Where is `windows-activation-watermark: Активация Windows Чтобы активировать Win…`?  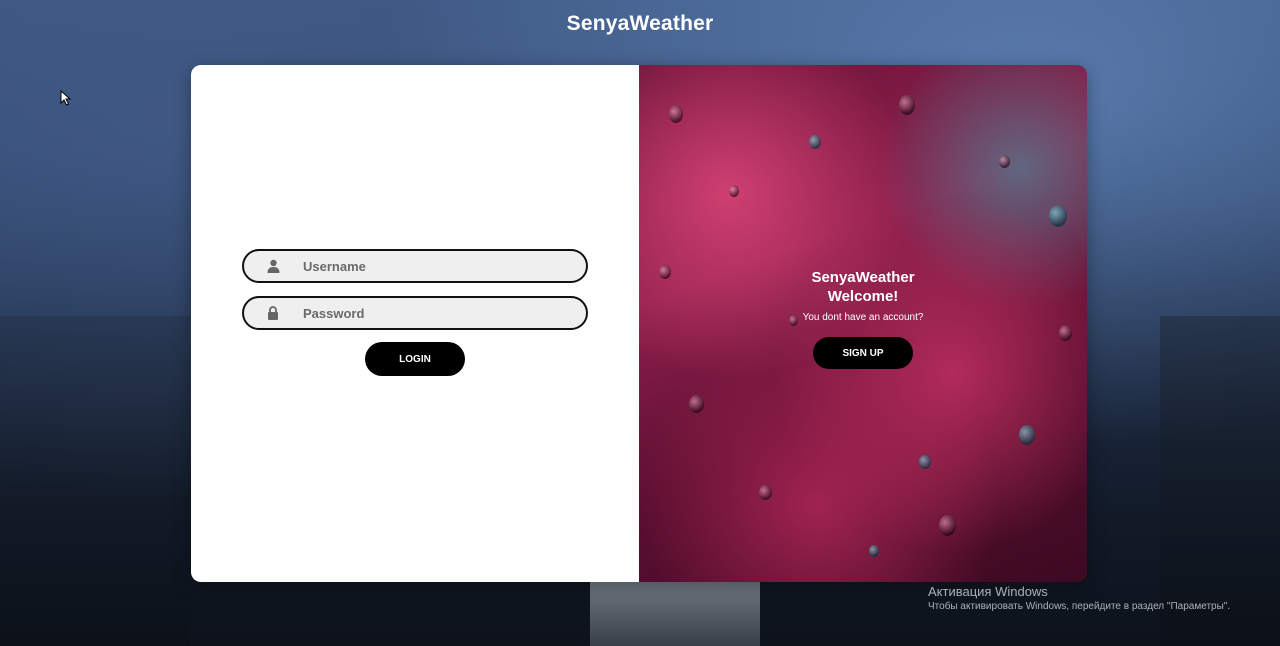
windows-activation-watermark: Активация Windows Чтобы активировать Win… is located at coordinates (1079, 598).